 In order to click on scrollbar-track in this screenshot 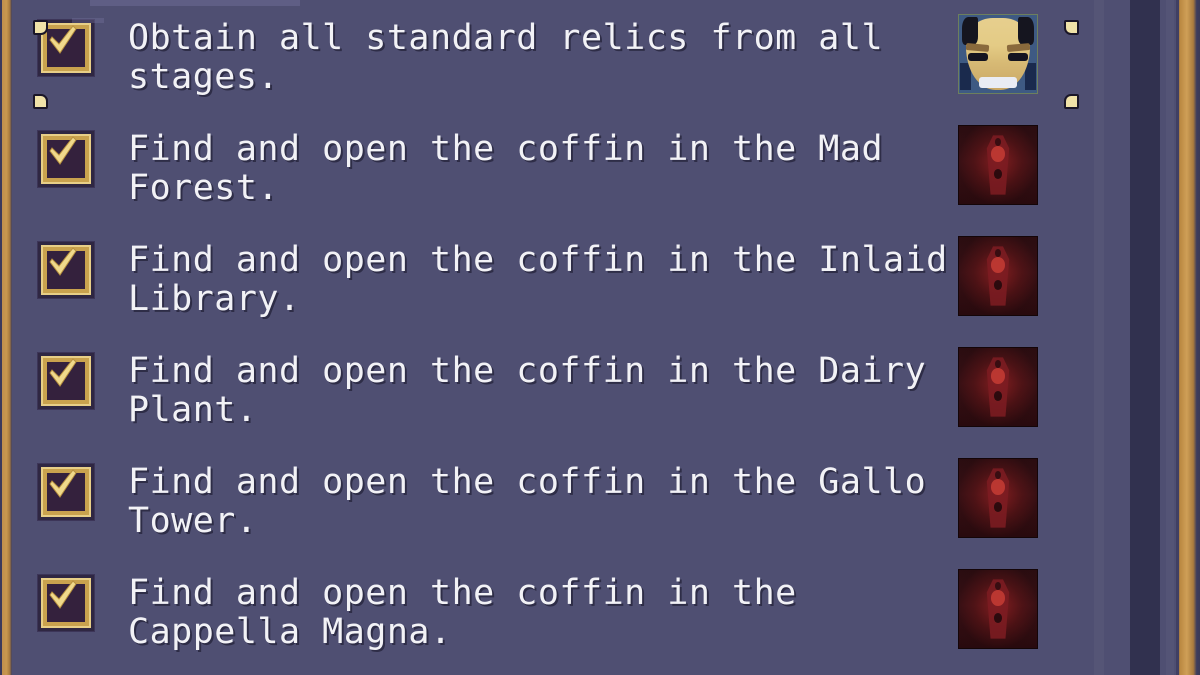, I will do `click(1145, 337)`.